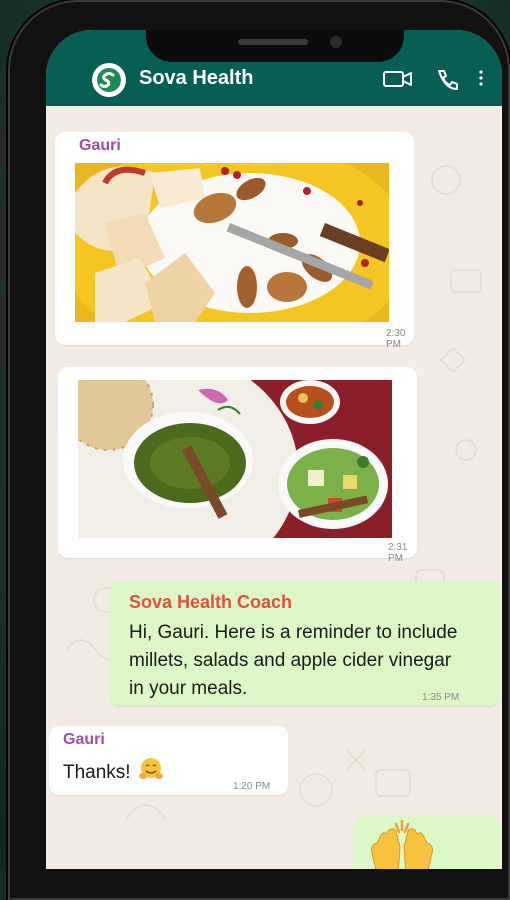 The image size is (510, 900). I want to click on incoming-text-message: Gauri Thanks! 1:20 PM, so click(168, 760).